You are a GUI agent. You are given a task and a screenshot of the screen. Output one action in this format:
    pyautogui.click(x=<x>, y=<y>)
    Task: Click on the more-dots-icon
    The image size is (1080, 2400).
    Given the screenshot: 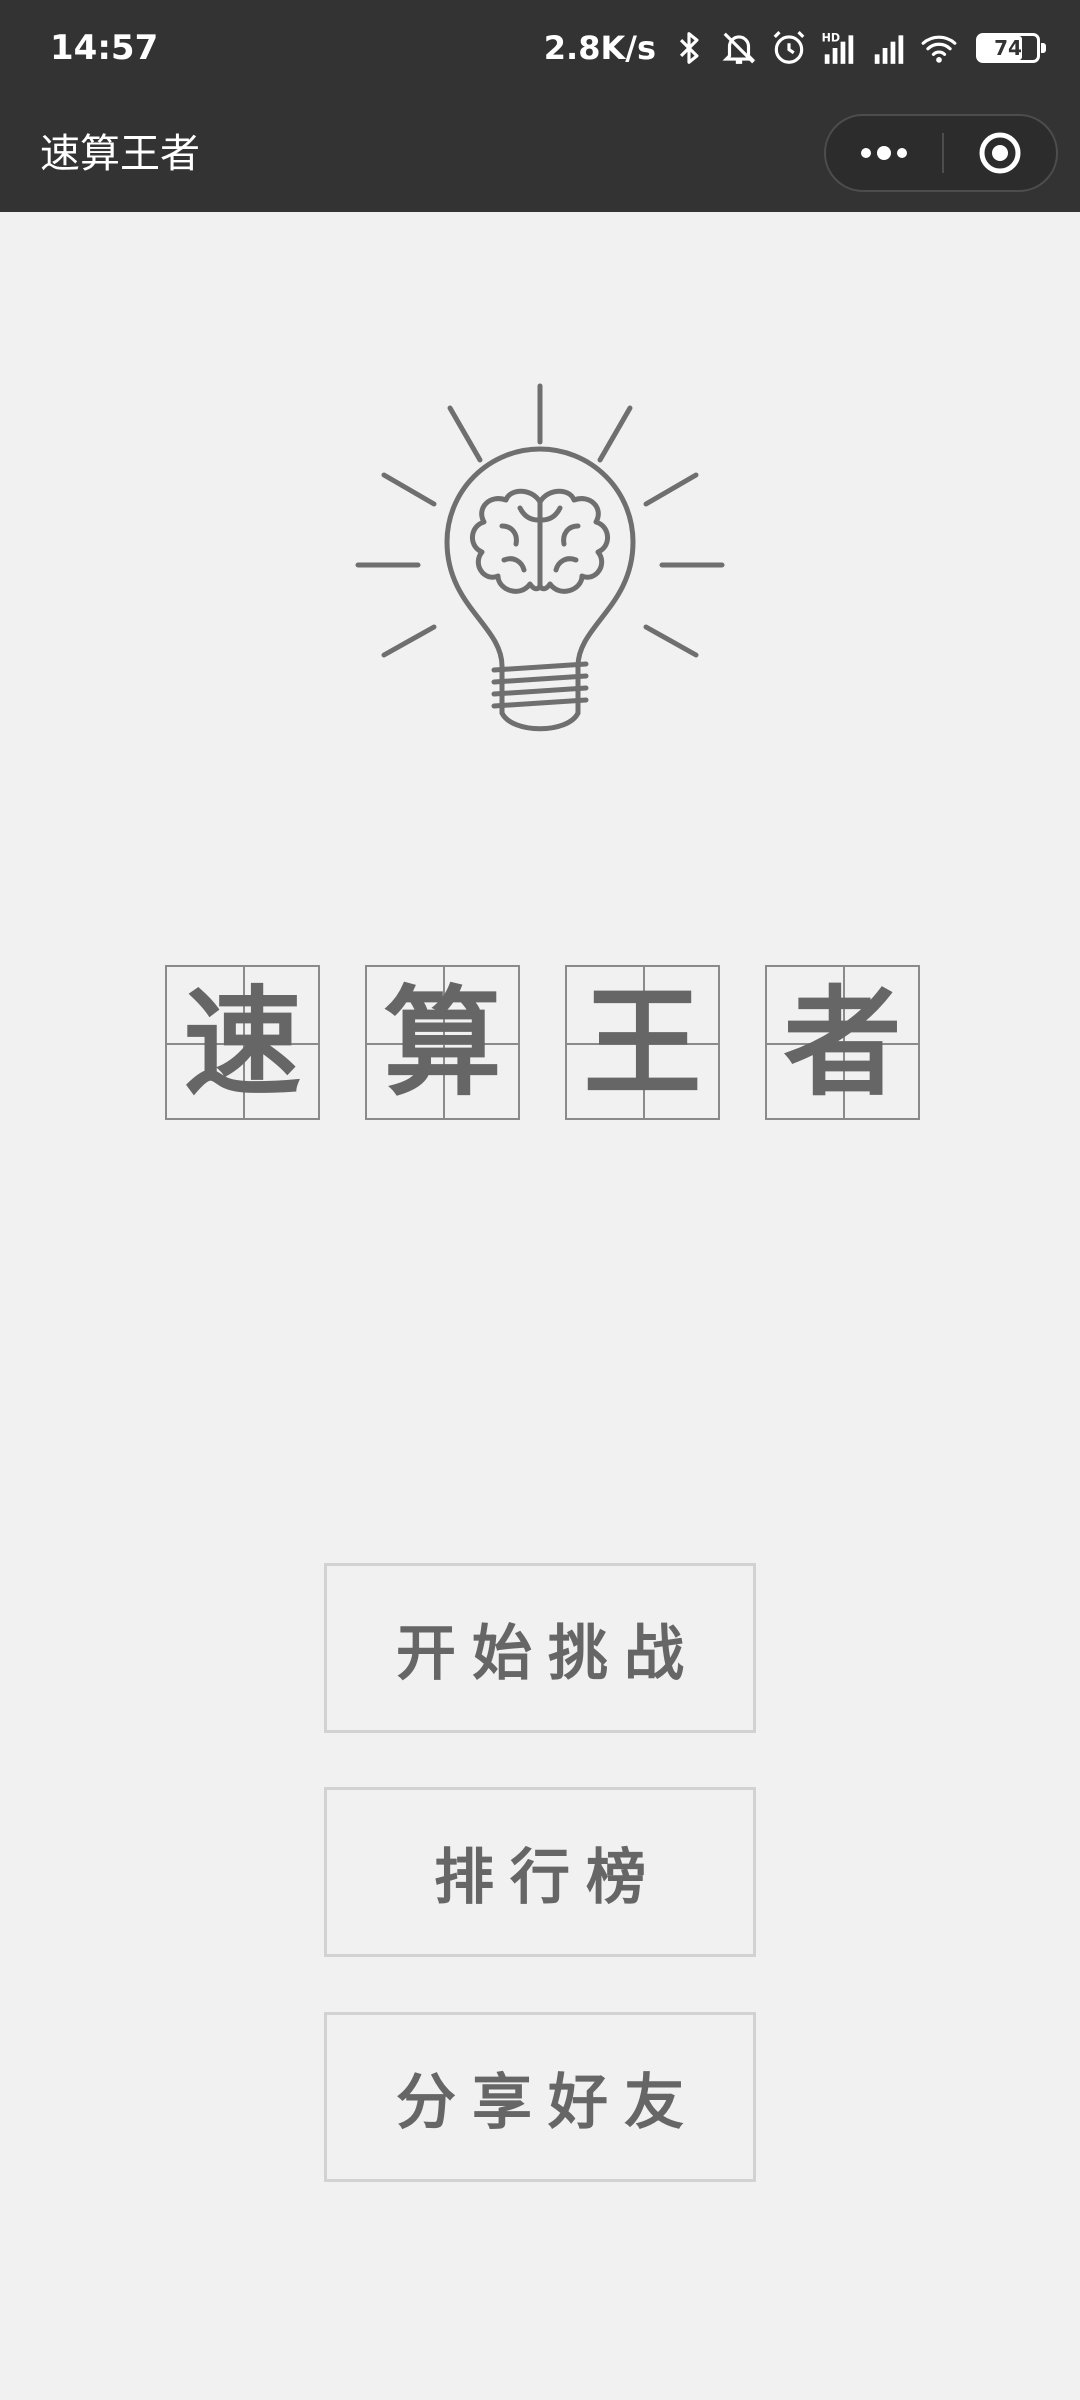 What is the action you would take?
    pyautogui.click(x=884, y=153)
    